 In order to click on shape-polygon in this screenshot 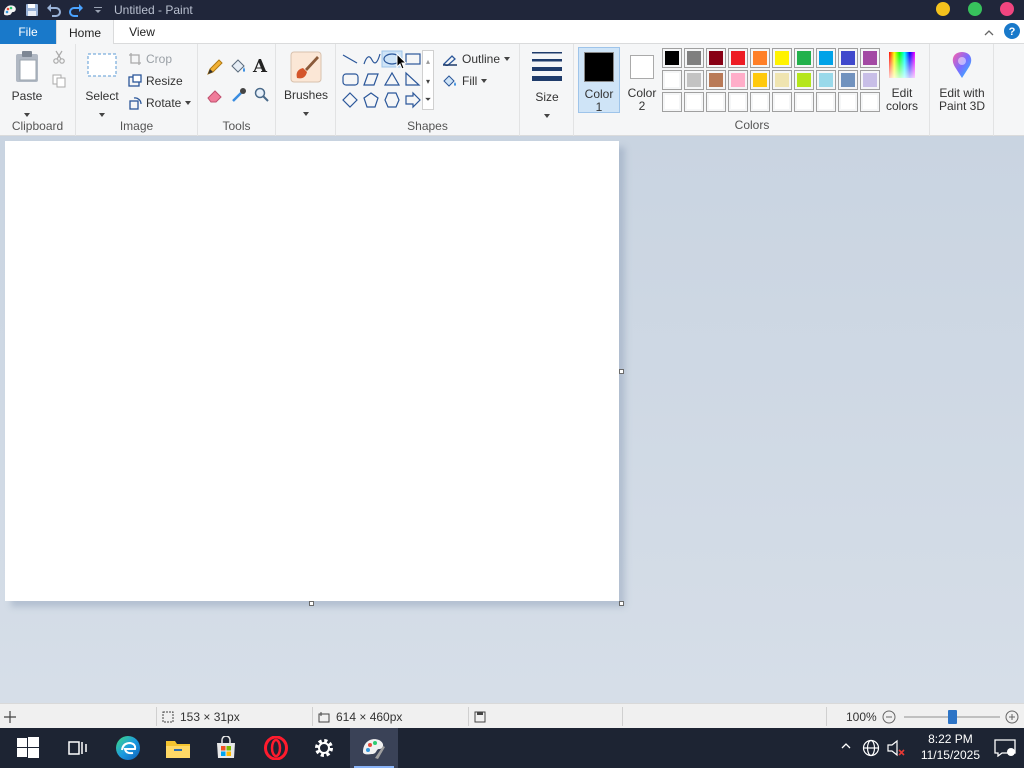, I will do `click(371, 79)`.